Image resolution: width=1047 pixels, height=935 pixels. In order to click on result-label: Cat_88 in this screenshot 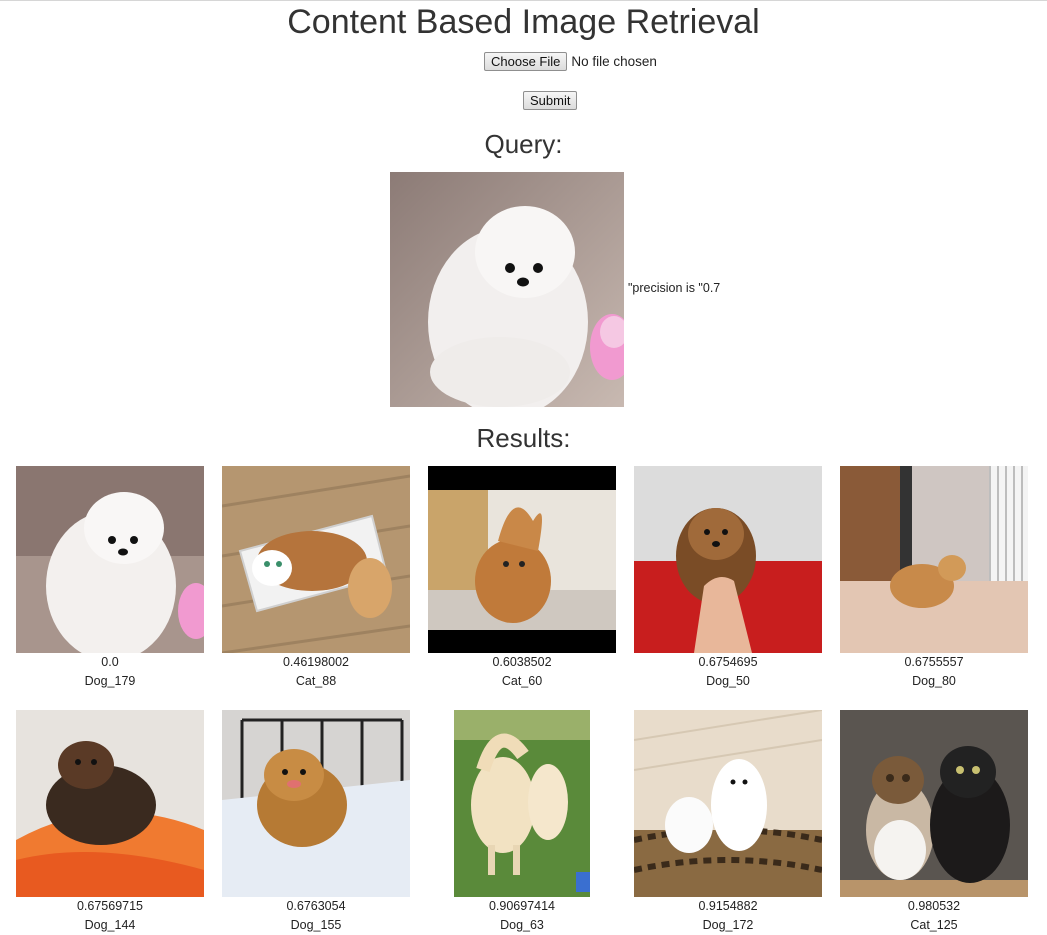, I will do `click(316, 681)`.